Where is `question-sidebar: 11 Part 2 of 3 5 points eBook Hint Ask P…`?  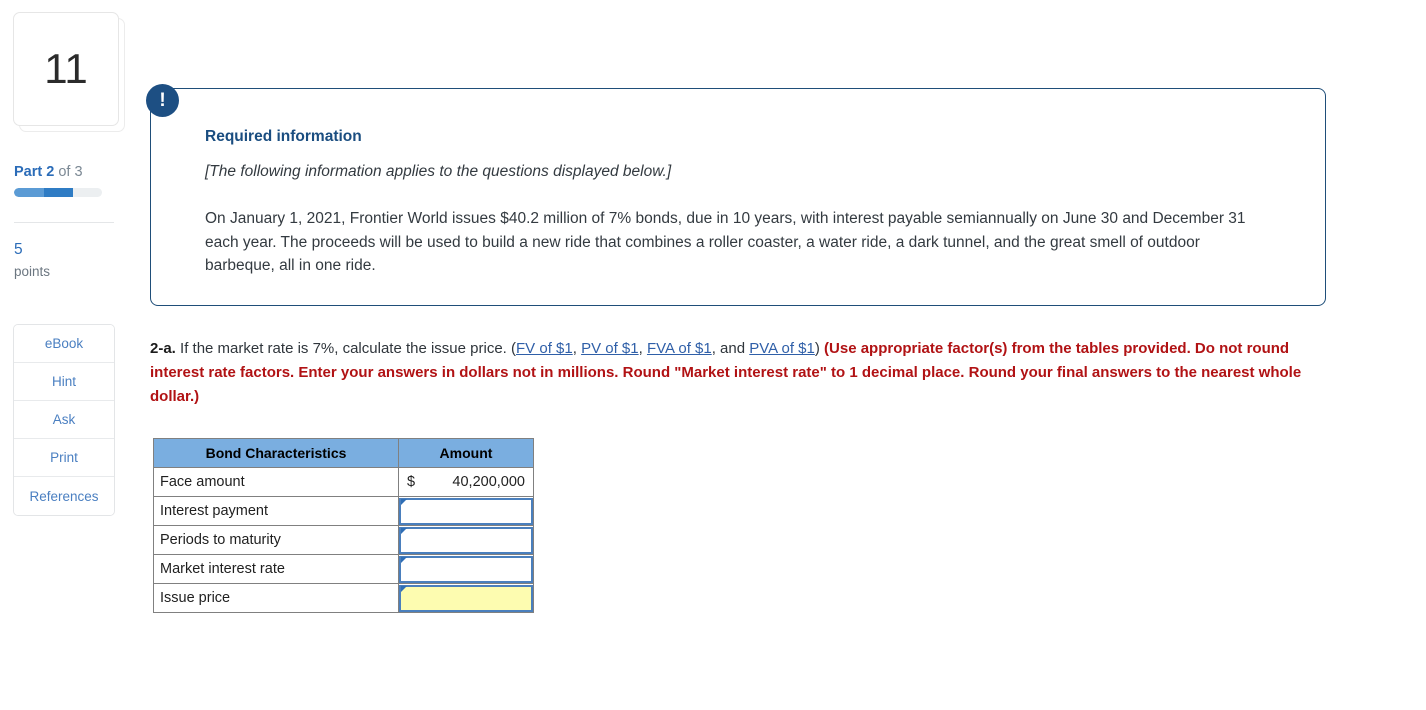
question-sidebar: 11 Part 2 of 3 5 points eBook Hint Ask P… is located at coordinates (70, 355).